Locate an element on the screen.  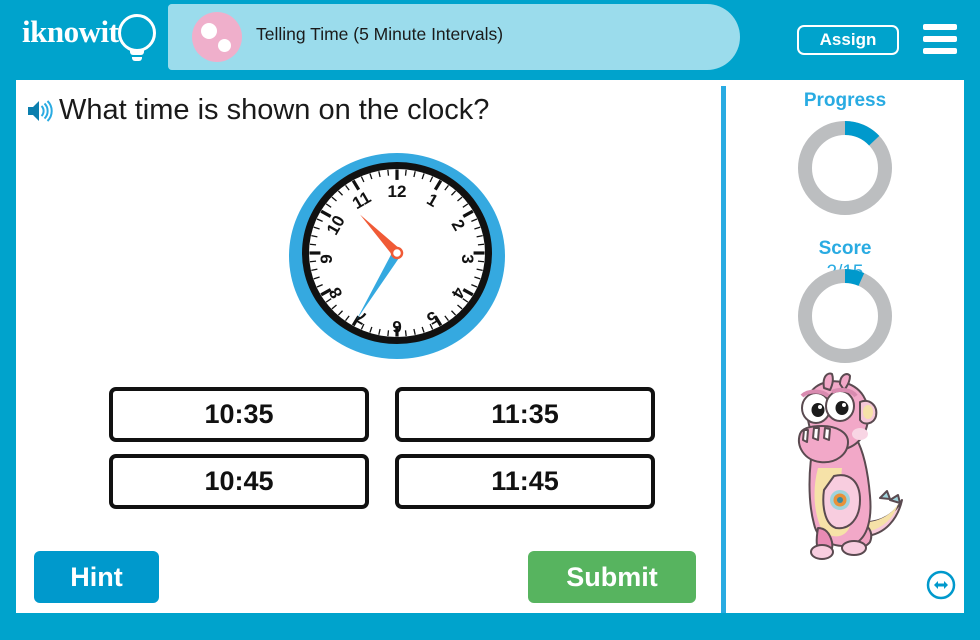
score-ring-svg is located at coordinates (845, 316).